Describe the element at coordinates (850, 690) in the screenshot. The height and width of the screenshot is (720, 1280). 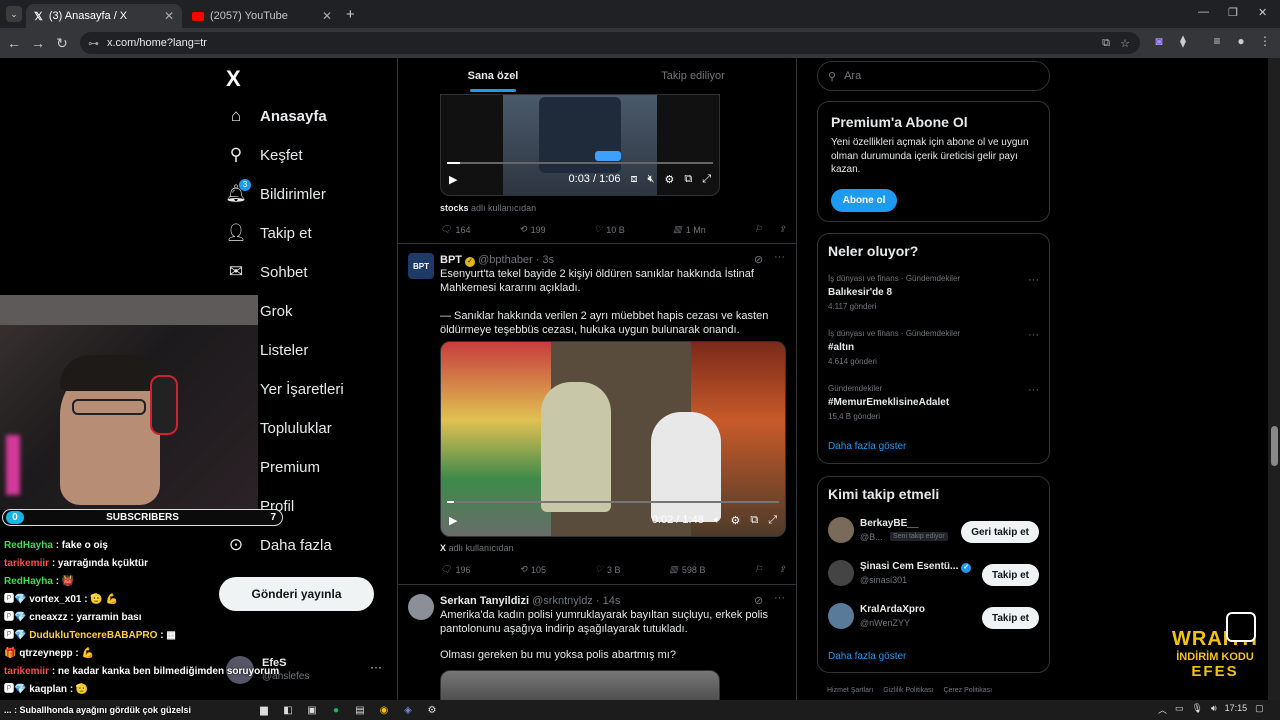
I see `footer-link: Hizmet Şartları` at that location.